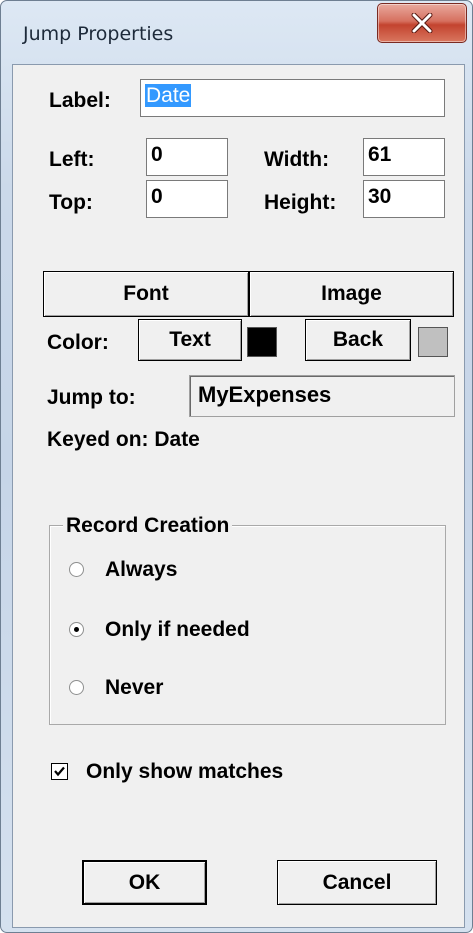  What do you see at coordinates (78, 342) in the screenshot?
I see `color-caption: Color:` at bounding box center [78, 342].